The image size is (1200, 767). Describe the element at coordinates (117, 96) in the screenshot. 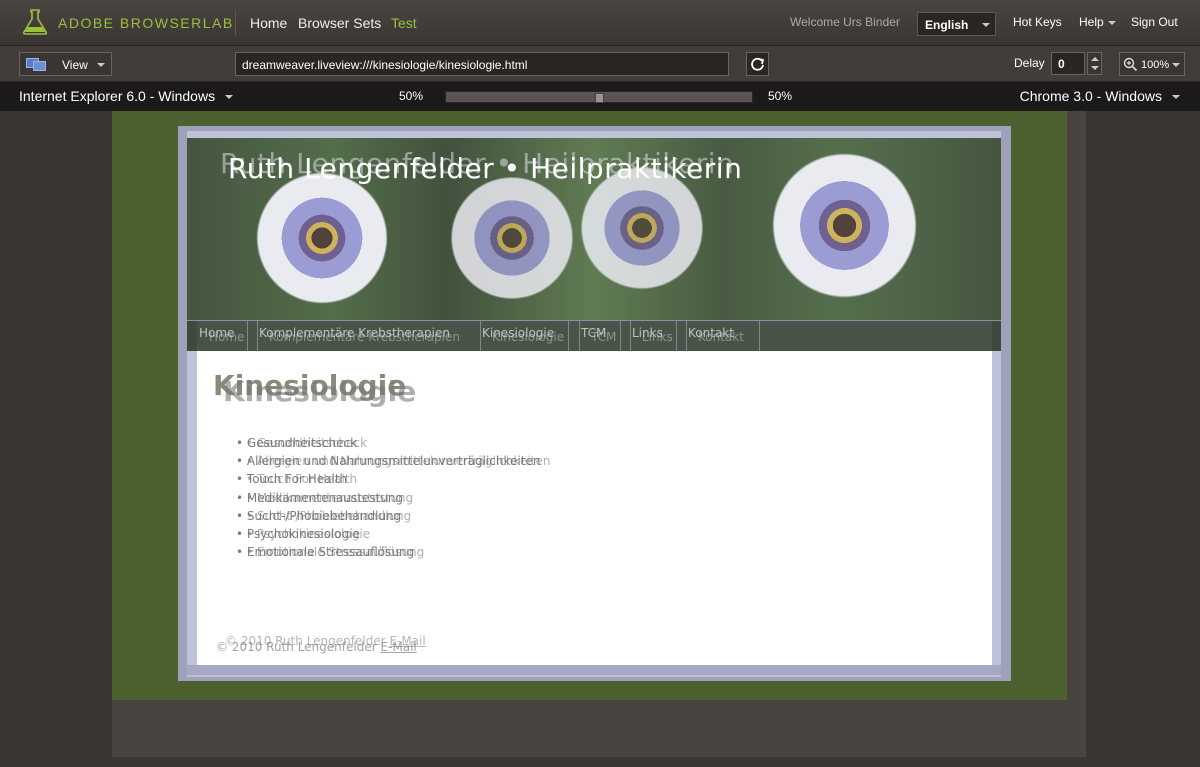

I see `left-browser-label: Internet Explorer 6.0 - Windows` at that location.